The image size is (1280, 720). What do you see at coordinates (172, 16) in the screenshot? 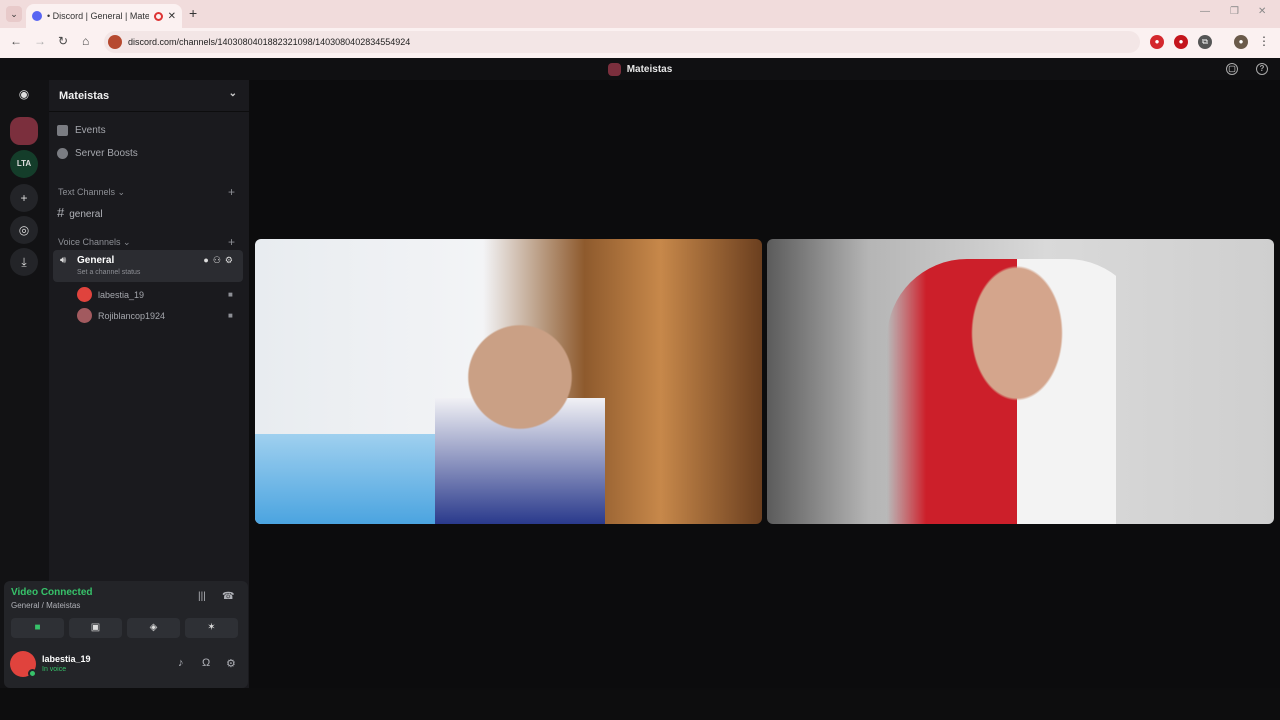
I see `close-tab-icon: ✕` at bounding box center [172, 16].